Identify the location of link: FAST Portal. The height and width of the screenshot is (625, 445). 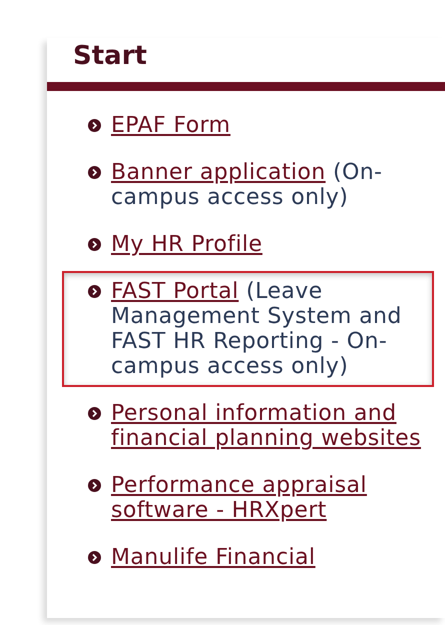
(175, 291).